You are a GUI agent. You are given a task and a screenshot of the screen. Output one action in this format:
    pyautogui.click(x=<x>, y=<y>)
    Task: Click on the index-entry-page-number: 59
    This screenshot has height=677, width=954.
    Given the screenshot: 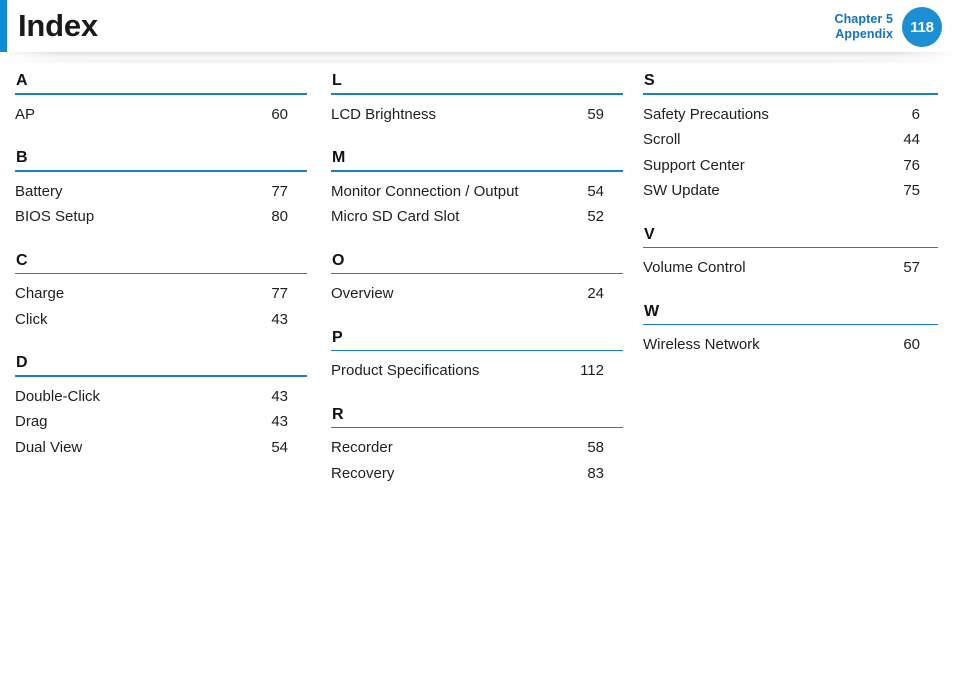 What is the action you would take?
    pyautogui.click(x=595, y=114)
    